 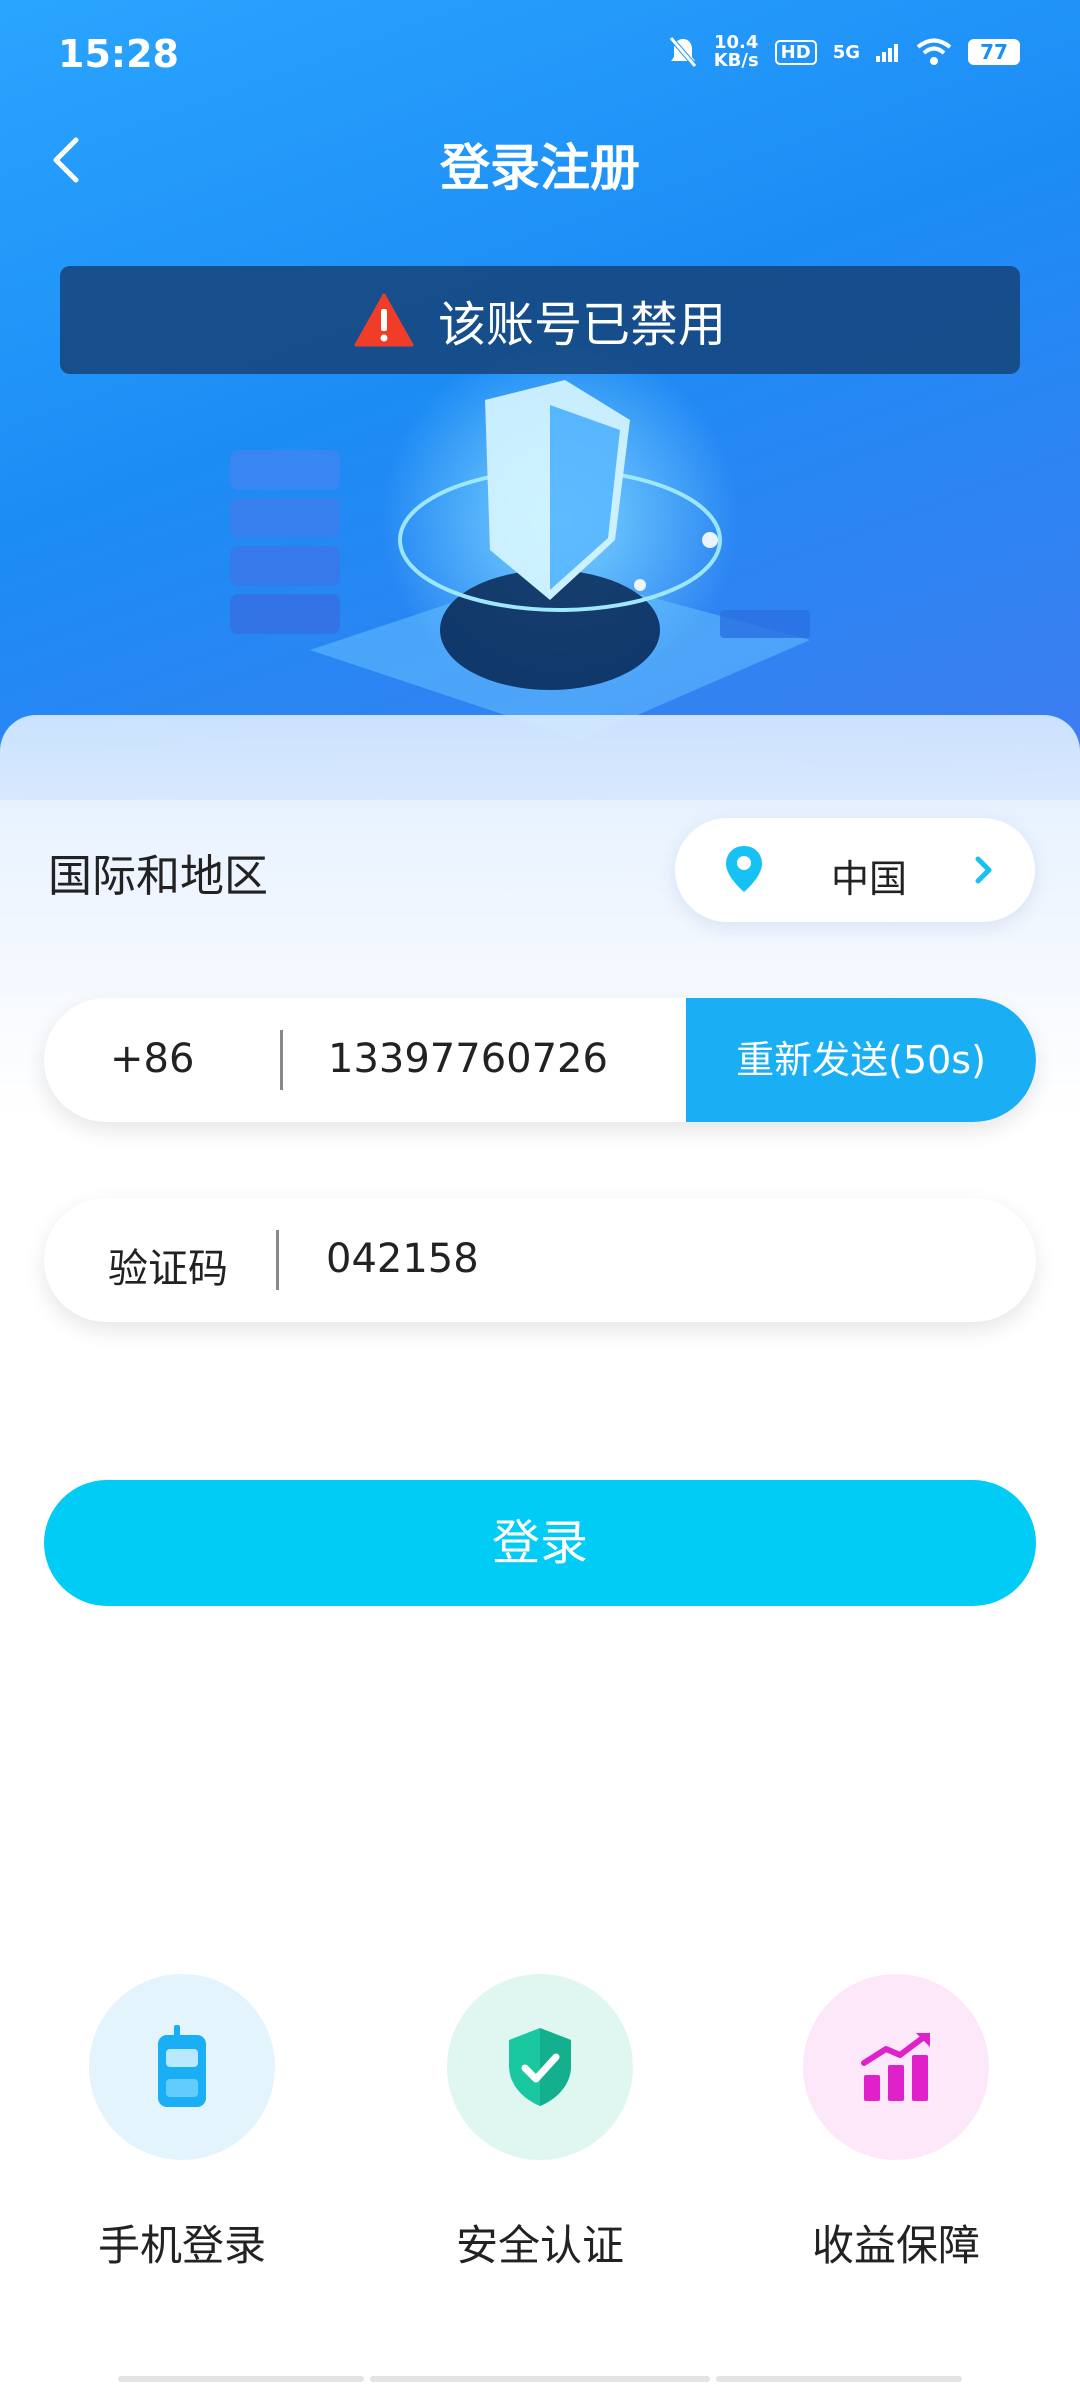 I want to click on signal-label: 5G, so click(x=846, y=52).